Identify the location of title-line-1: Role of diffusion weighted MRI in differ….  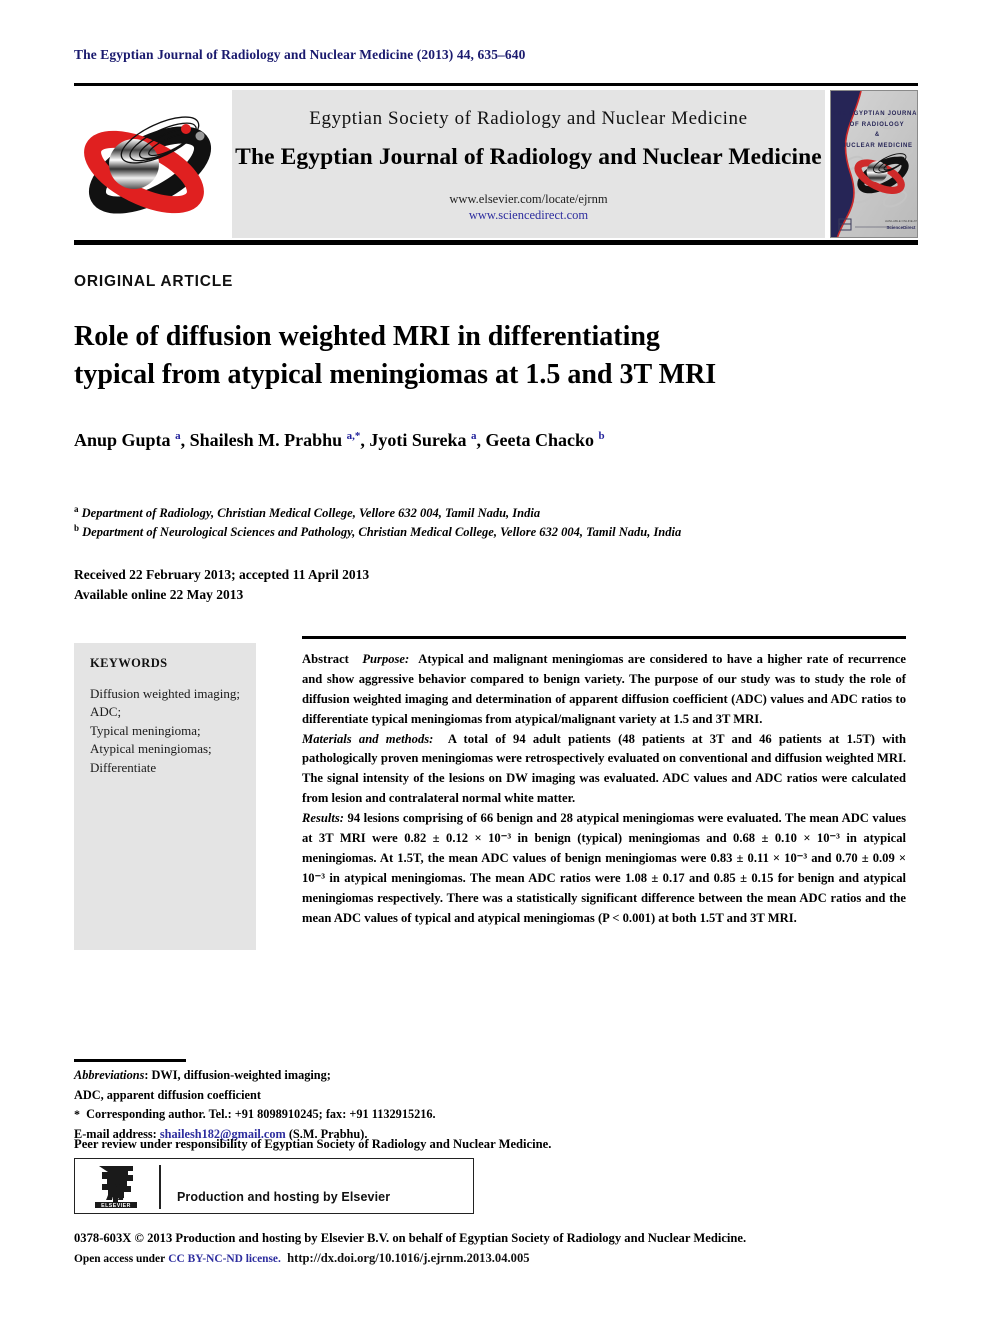
(367, 336).